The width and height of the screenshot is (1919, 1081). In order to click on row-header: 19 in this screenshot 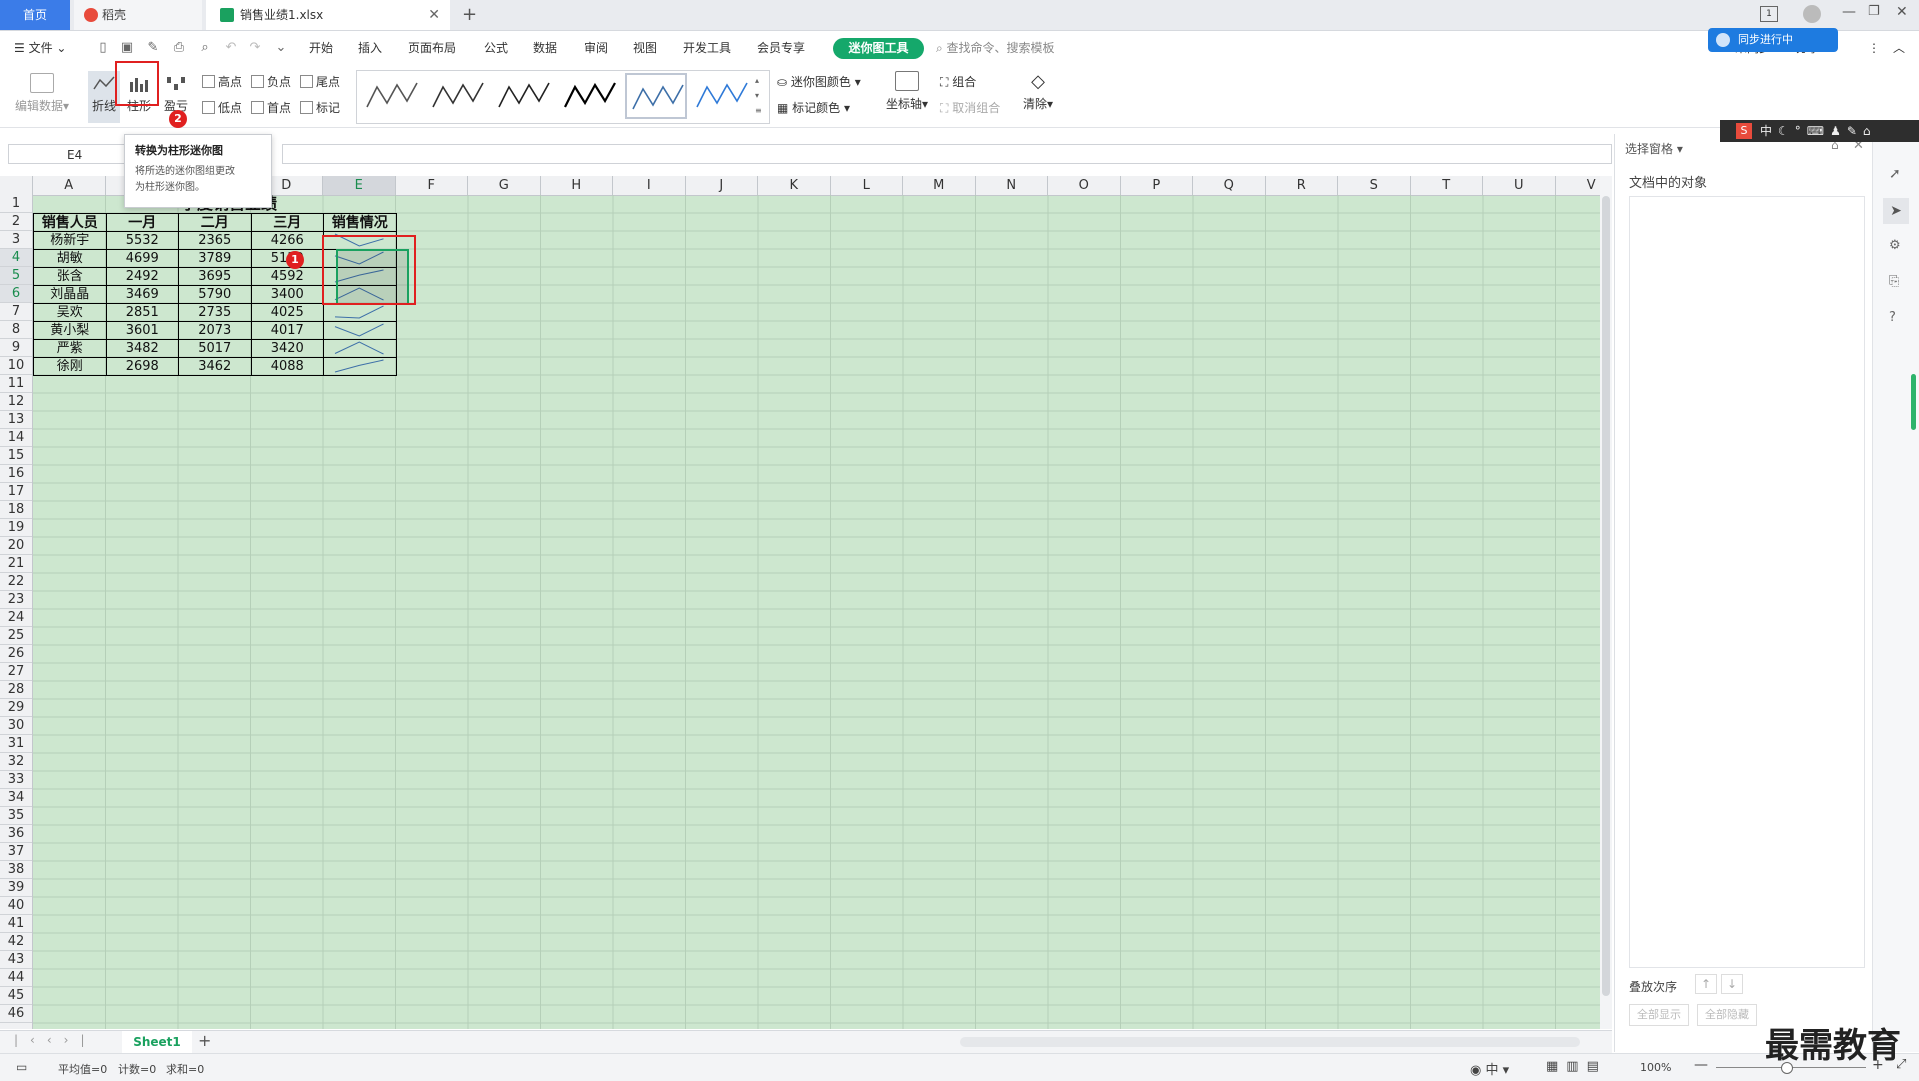, I will do `click(16, 528)`.